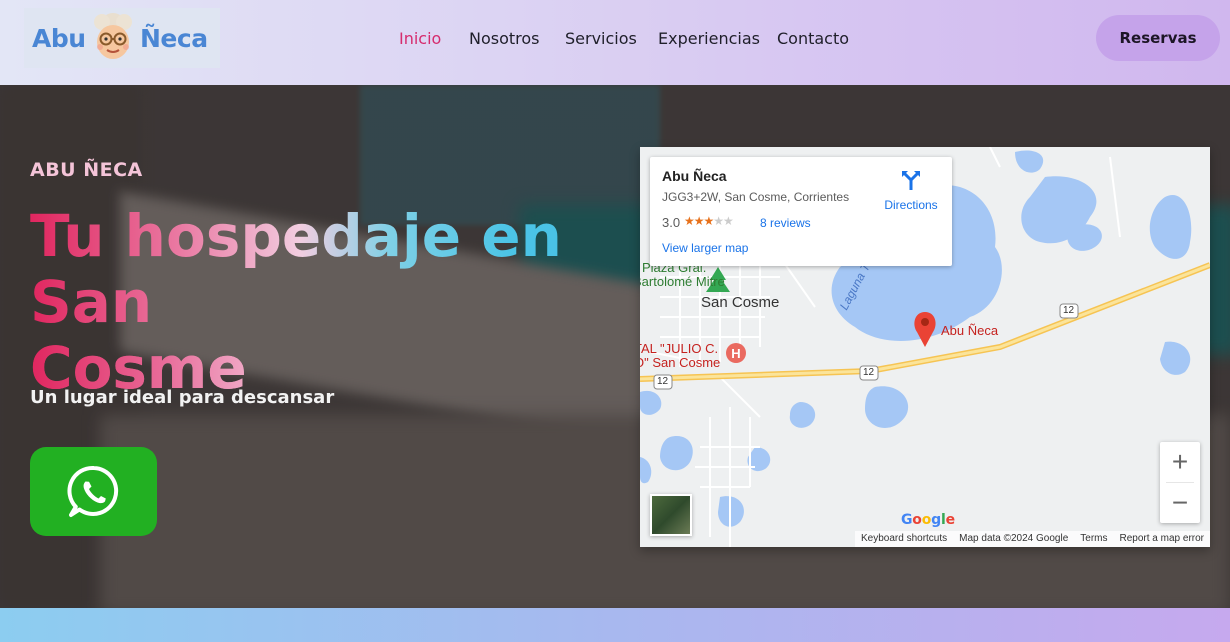 The image size is (1230, 642). Describe the element at coordinates (296, 269) in the screenshot. I see `hero-title-line1: Tu hospedaje en San` at that location.